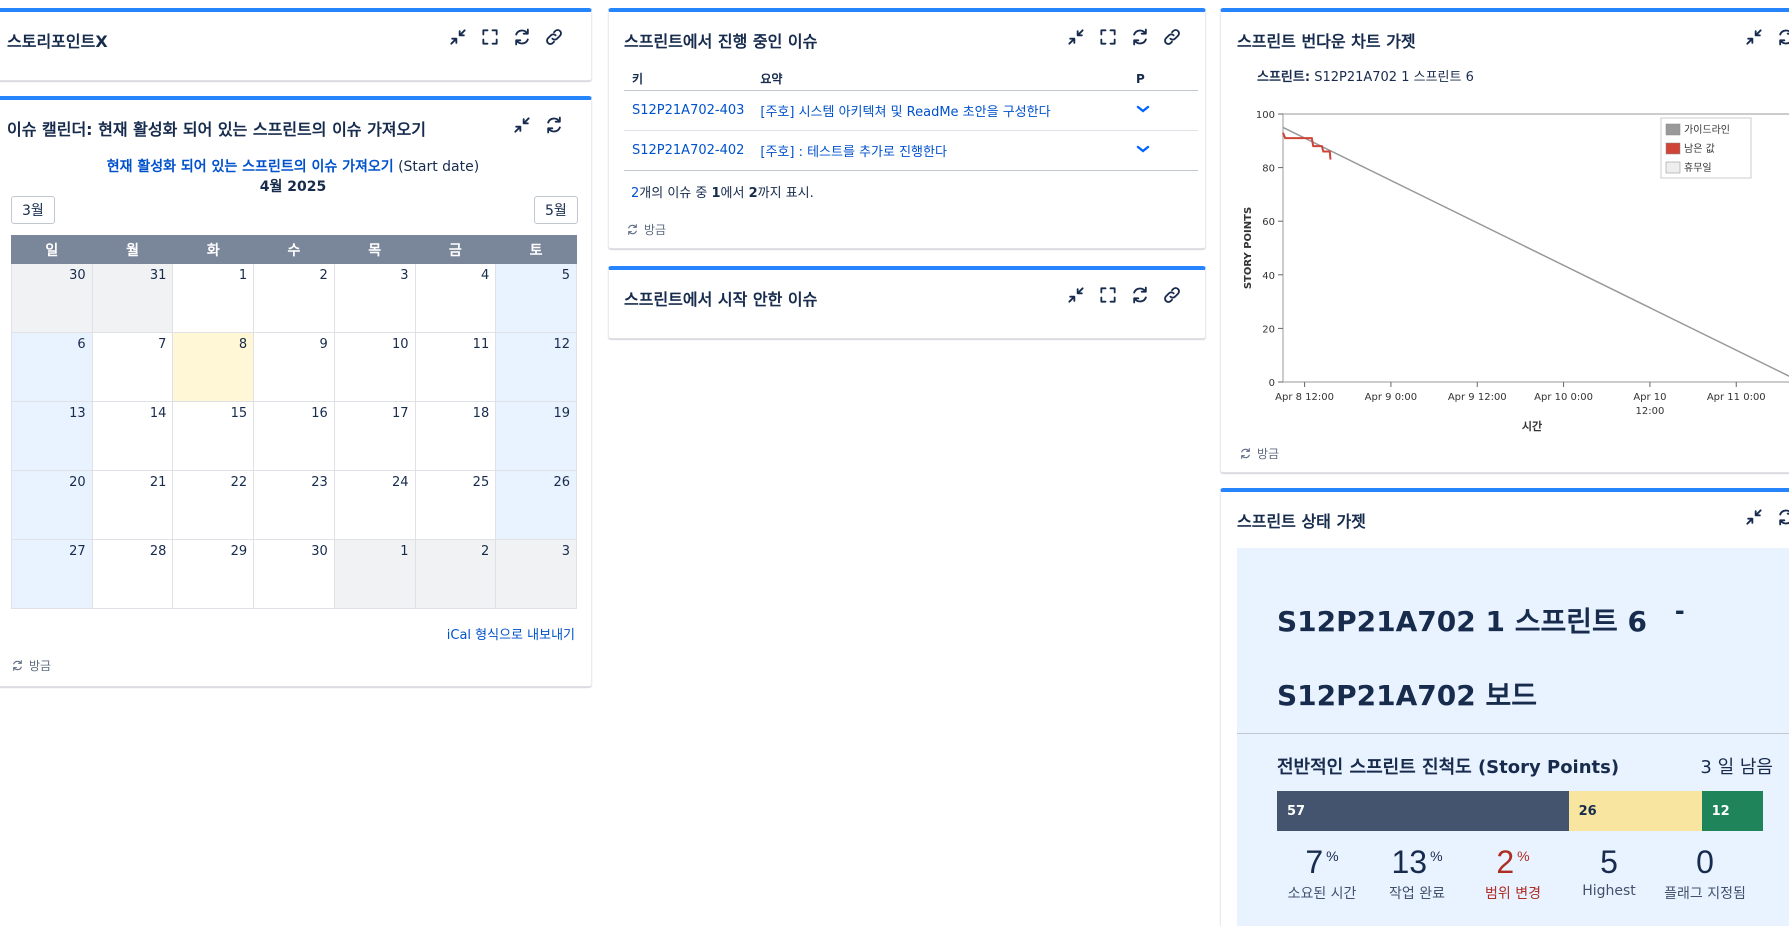 This screenshot has width=1789, height=926. I want to click on kpi-label: 플래그 지정됨, so click(1705, 894).